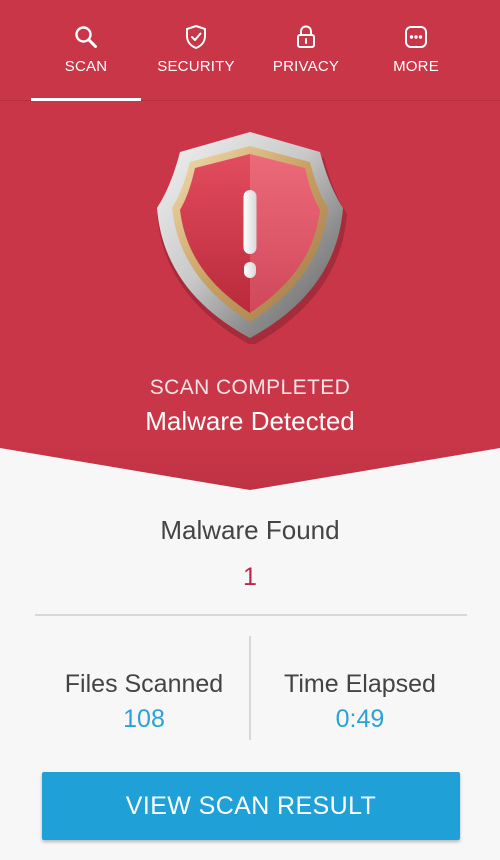 The image size is (500, 860). I want to click on tab-security-label: SECURITY, so click(196, 66).